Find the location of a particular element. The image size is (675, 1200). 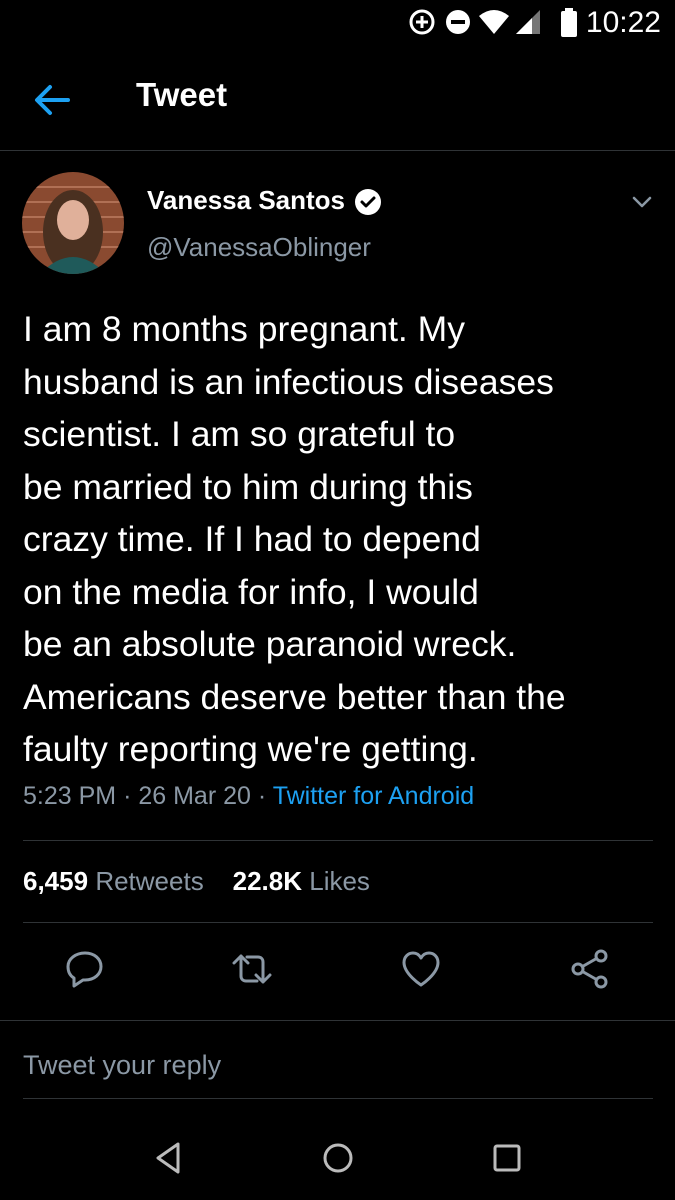

retweets-label: Retweets is located at coordinates (149, 881).